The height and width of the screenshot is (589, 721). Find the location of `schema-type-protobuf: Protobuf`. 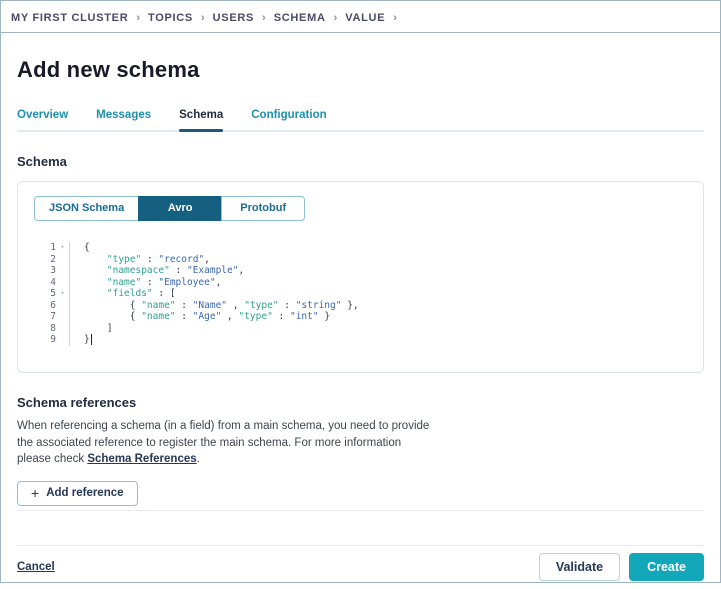

schema-type-protobuf: Protobuf is located at coordinates (263, 208).